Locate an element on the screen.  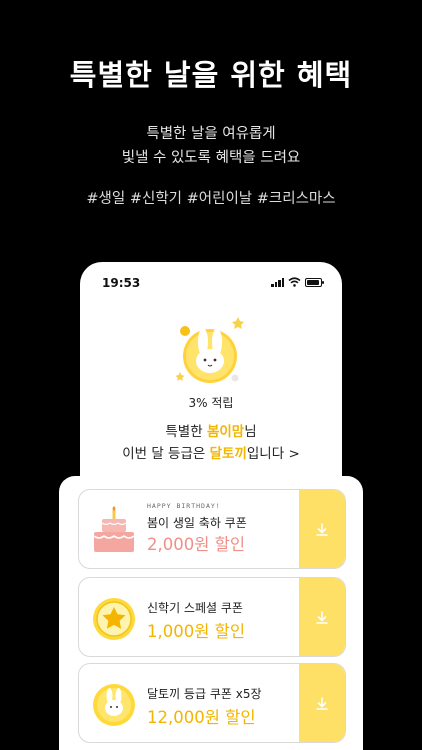
user-name: 봄이맘 is located at coordinates (225, 432).